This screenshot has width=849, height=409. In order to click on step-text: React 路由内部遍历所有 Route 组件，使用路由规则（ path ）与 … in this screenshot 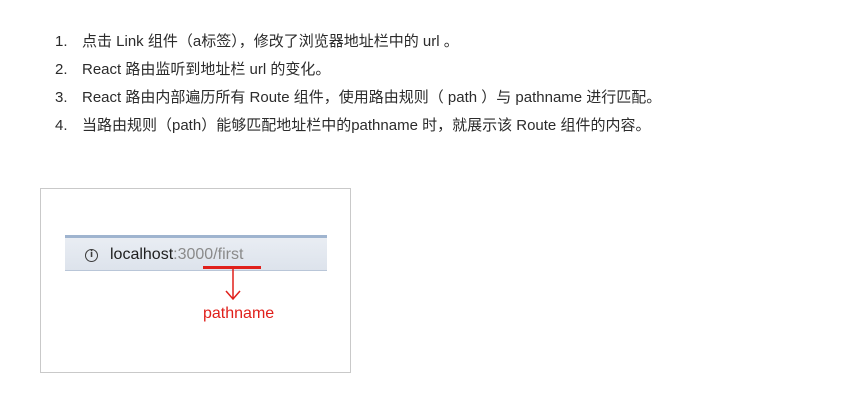, I will do `click(372, 97)`.